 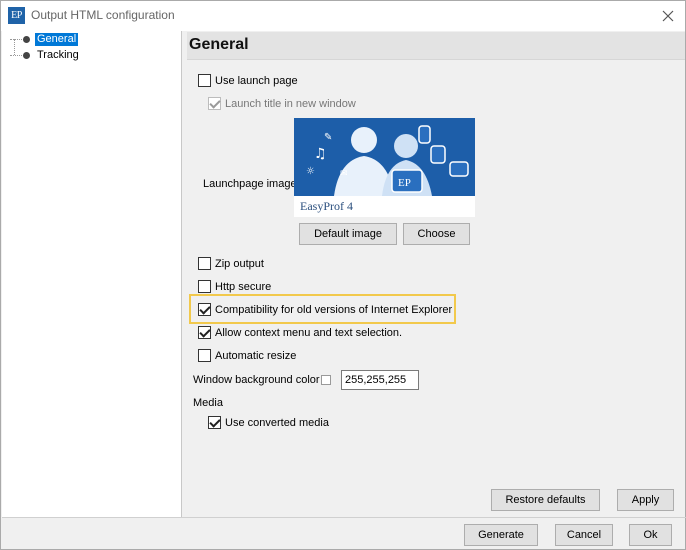 I want to click on checkbox-label: Zip output, so click(x=239, y=263).